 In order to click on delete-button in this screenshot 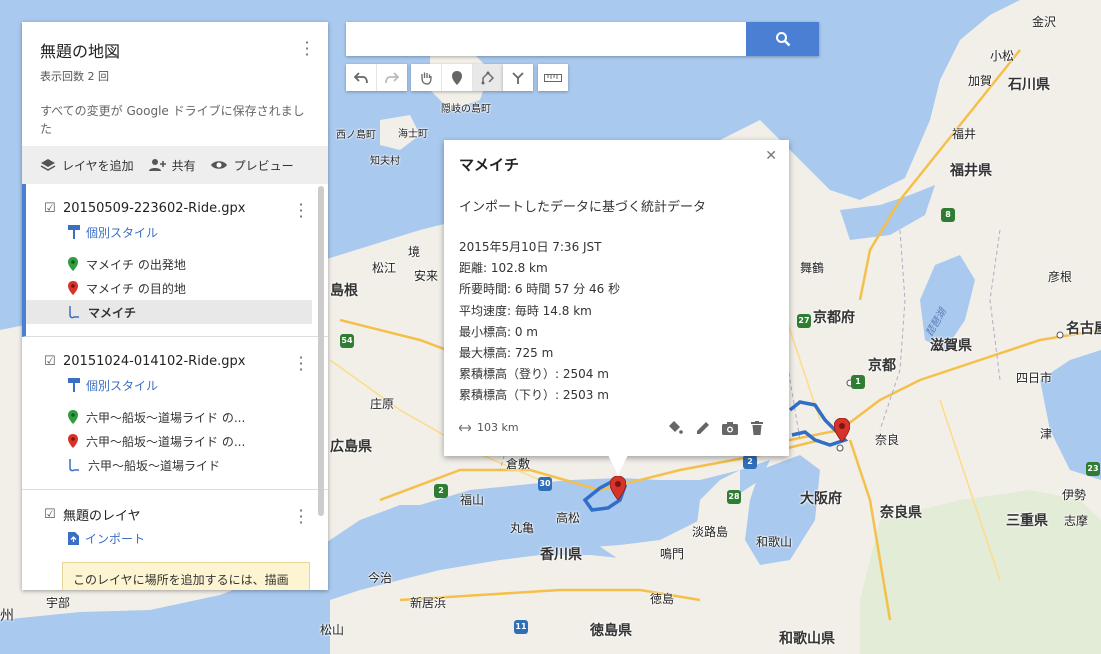, I will do `click(756, 427)`.